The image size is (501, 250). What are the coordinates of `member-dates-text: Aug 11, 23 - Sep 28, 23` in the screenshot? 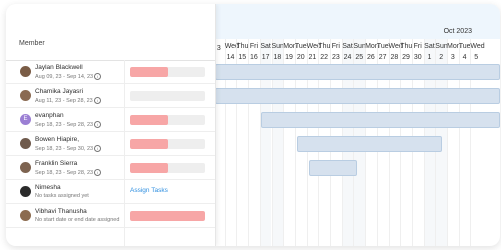 It's located at (64, 100).